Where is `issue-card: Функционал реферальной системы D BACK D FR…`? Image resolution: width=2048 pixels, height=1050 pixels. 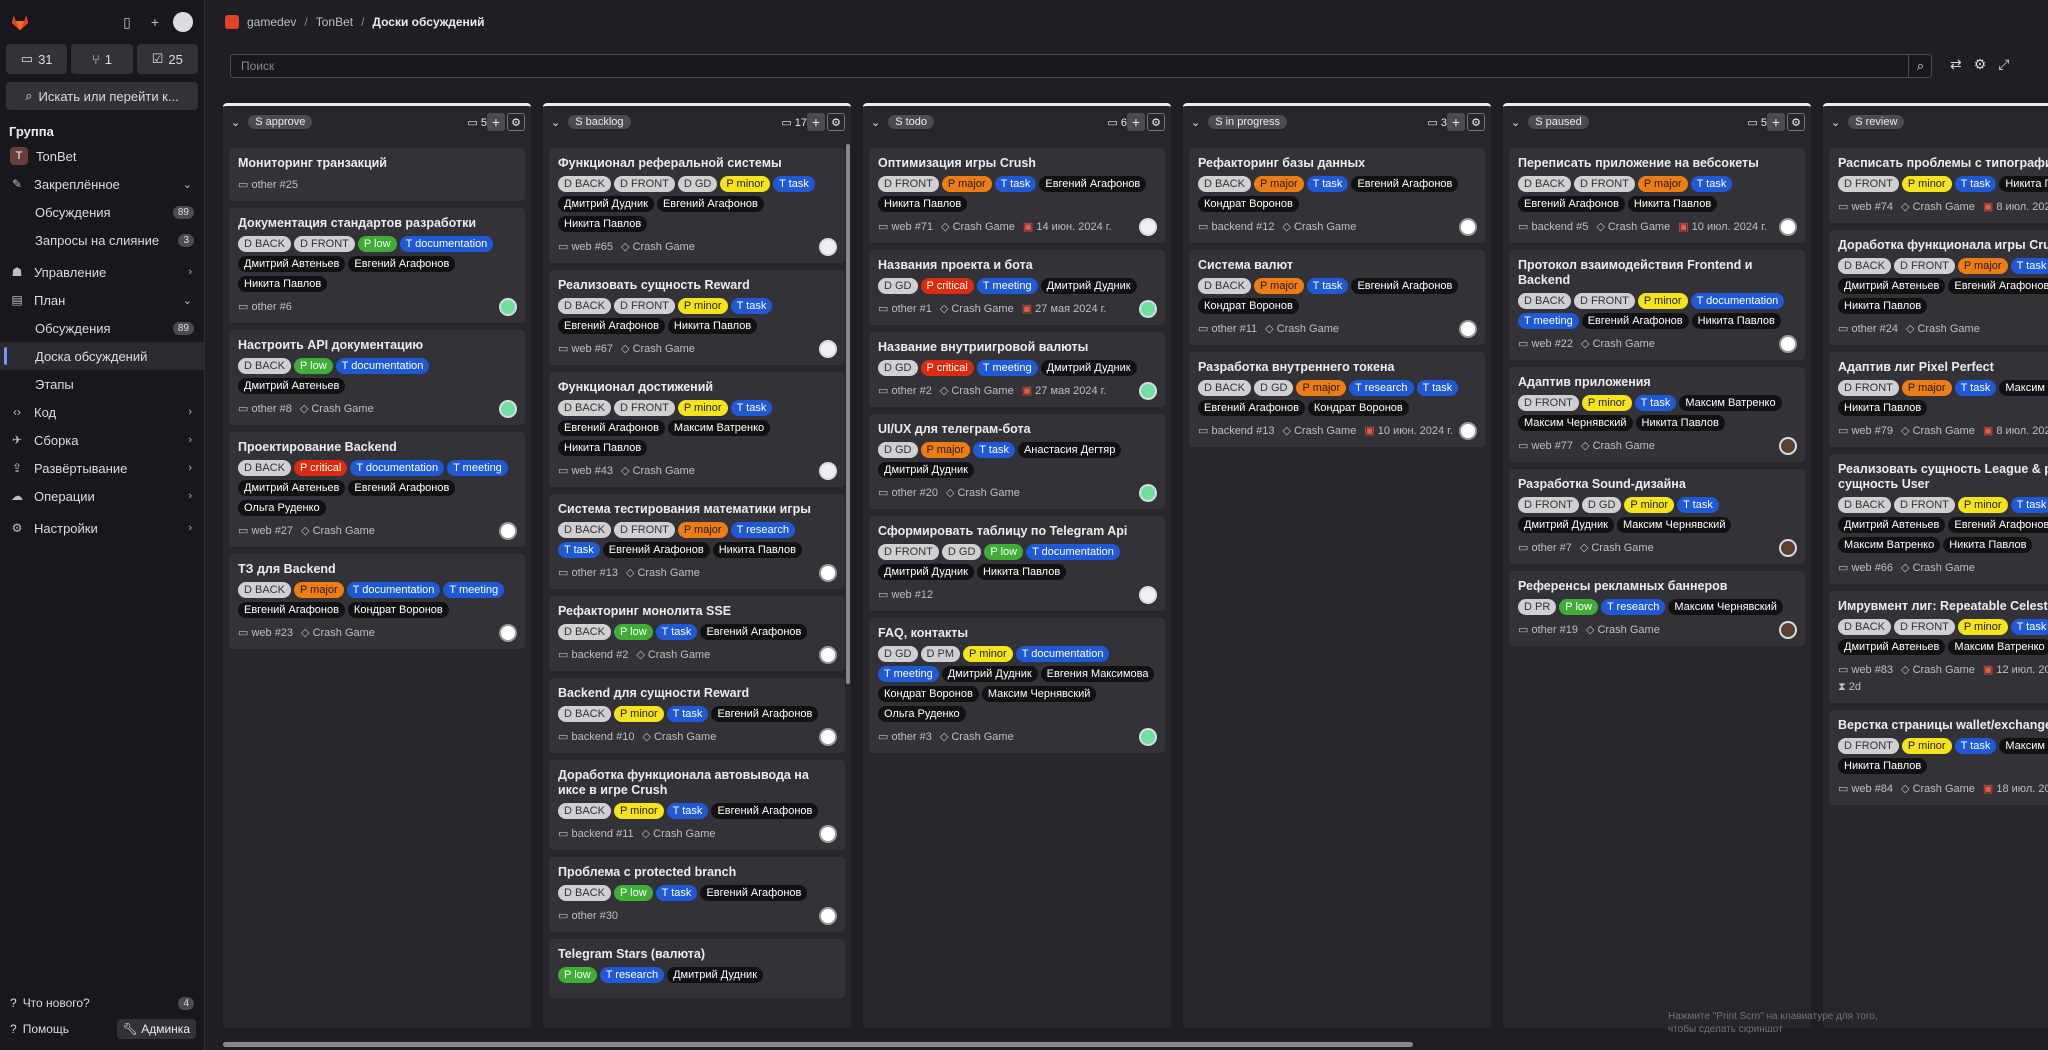 issue-card: Функционал реферальной системы D BACK D FR… is located at coordinates (697, 205).